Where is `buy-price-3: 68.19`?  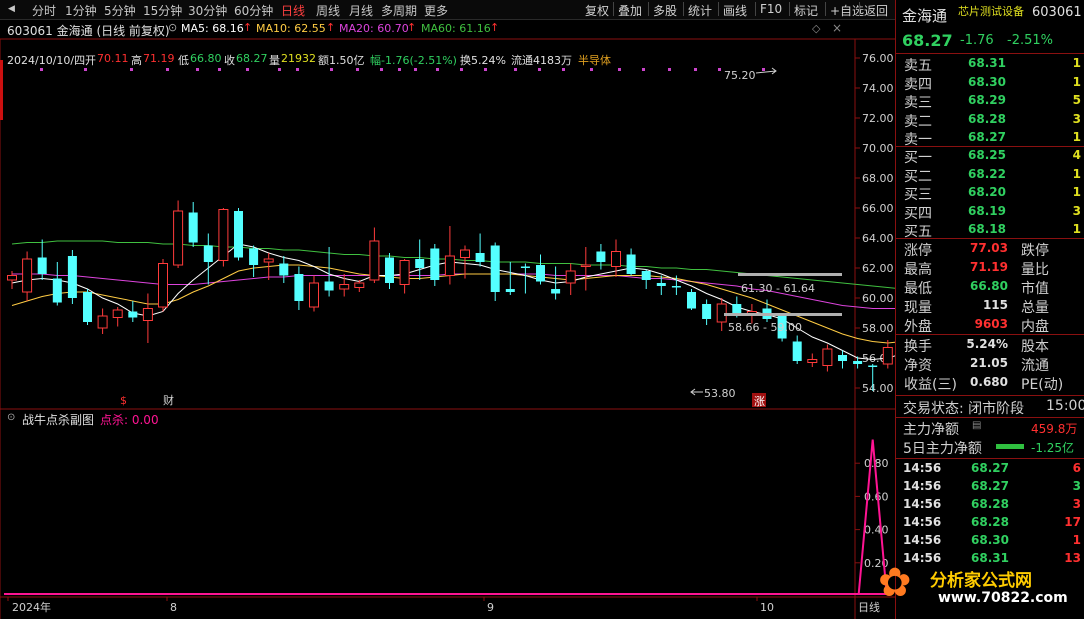 buy-price-3: 68.19 is located at coordinates (987, 210).